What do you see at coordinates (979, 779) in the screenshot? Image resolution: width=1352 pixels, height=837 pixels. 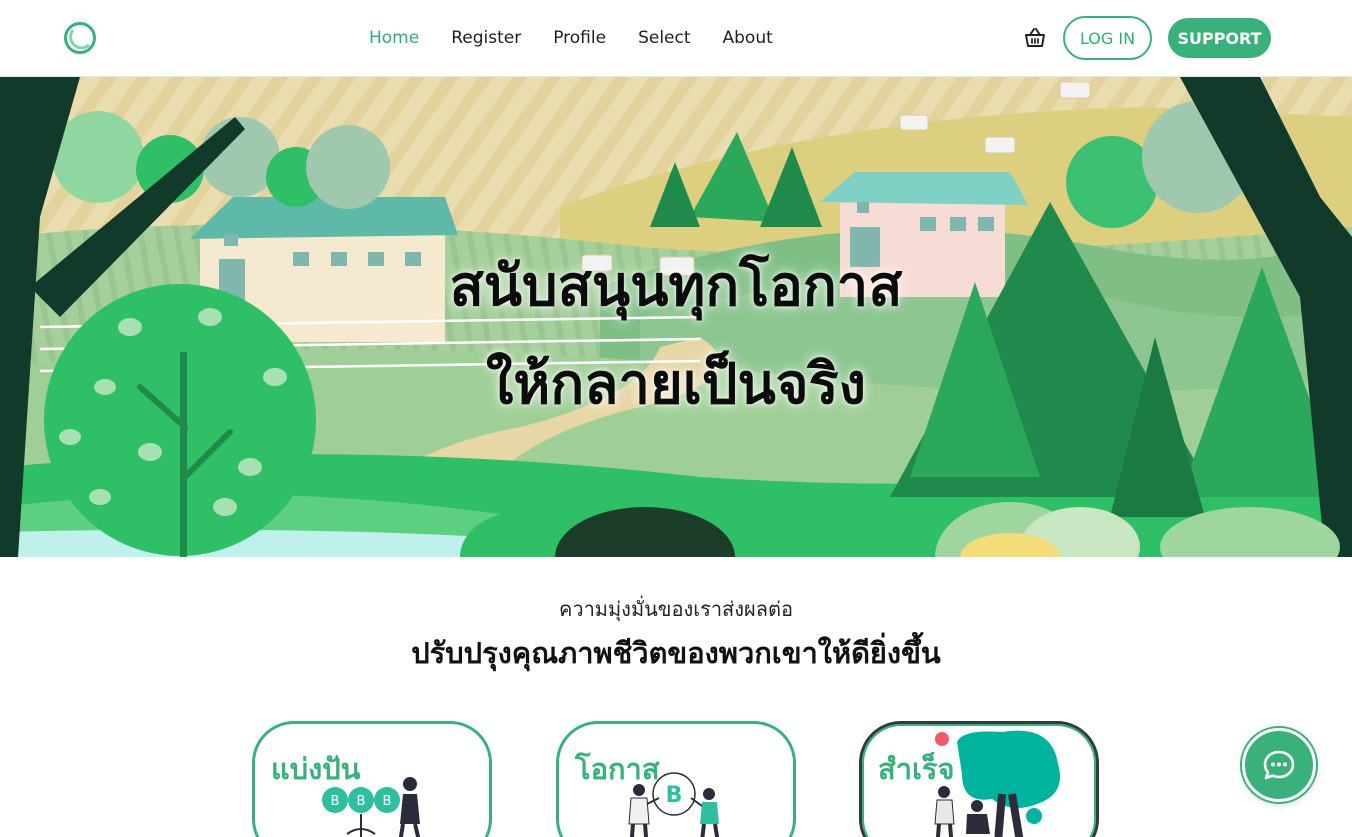 I see `card-success: สำเร็จ` at bounding box center [979, 779].